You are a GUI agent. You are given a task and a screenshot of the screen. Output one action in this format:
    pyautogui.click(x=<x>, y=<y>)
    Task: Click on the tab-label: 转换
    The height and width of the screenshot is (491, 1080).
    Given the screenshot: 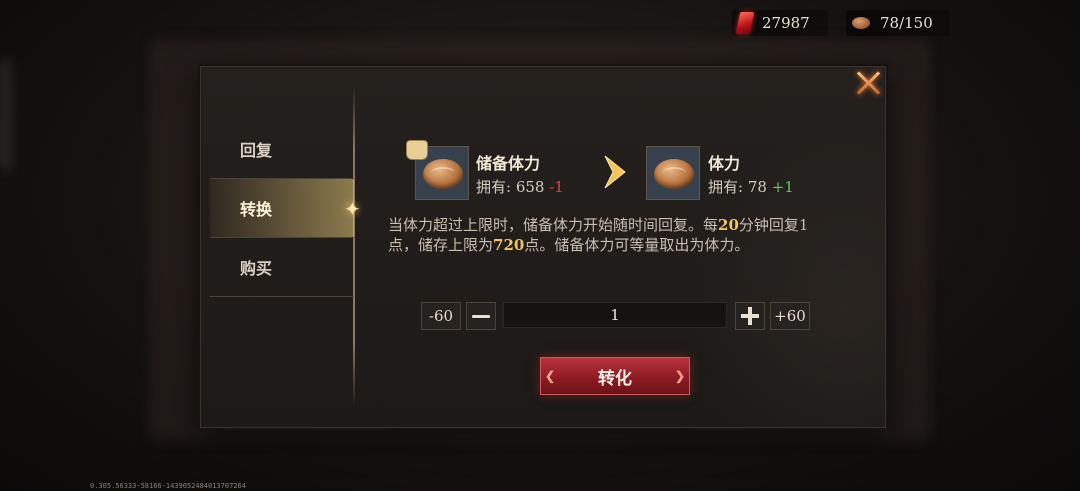 What is the action you would take?
    pyautogui.click(x=256, y=209)
    